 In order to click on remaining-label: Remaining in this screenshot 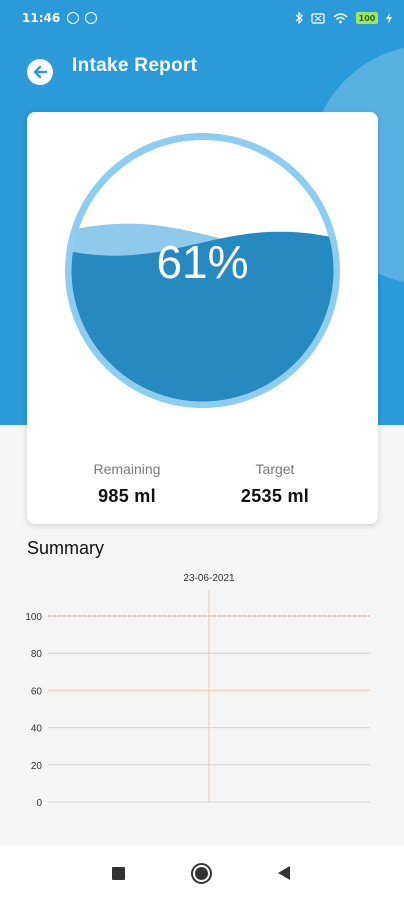, I will do `click(127, 469)`.